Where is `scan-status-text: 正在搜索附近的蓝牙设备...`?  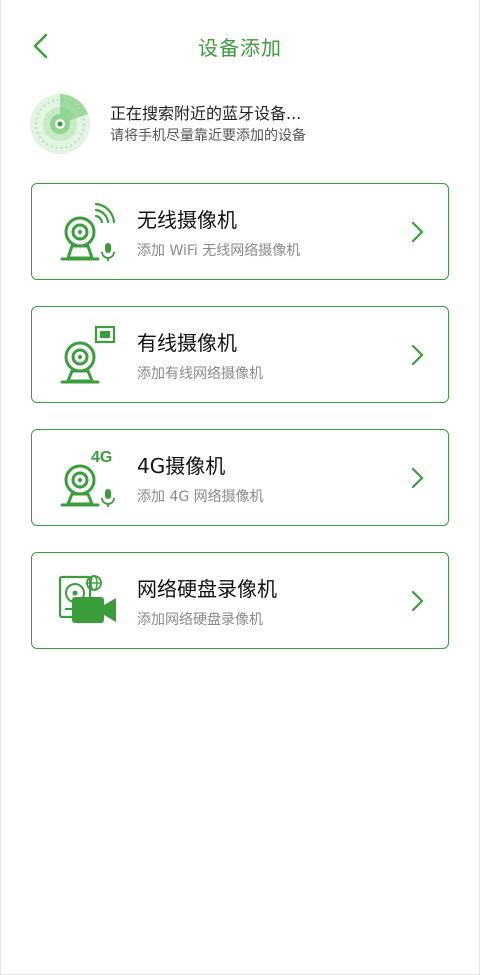 scan-status-text: 正在搜索附近的蓝牙设备... is located at coordinates (206, 113).